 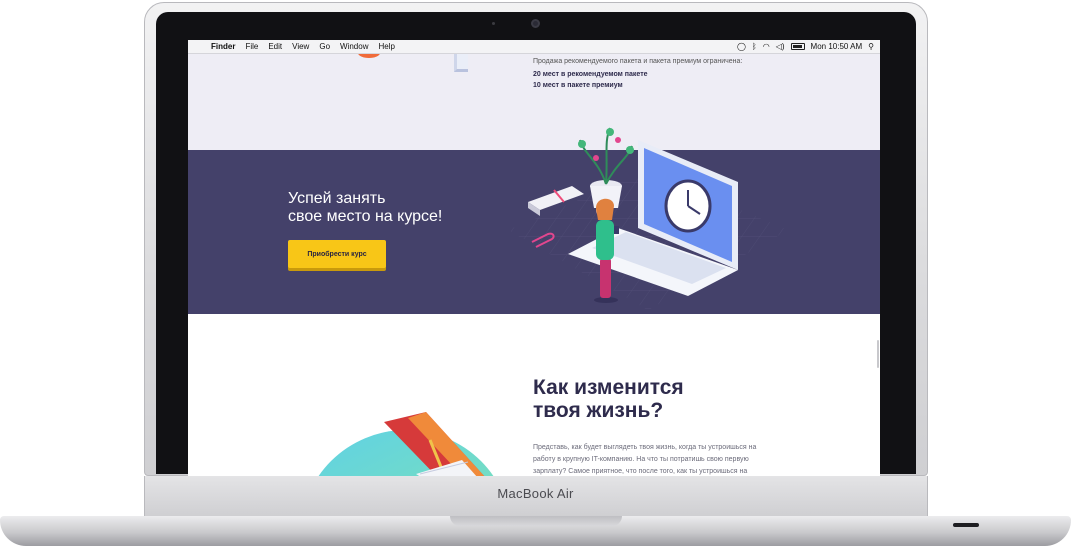 What do you see at coordinates (590, 74) in the screenshot?
I see `seats-recommended: 20 мест в рекомендуемом пакете` at bounding box center [590, 74].